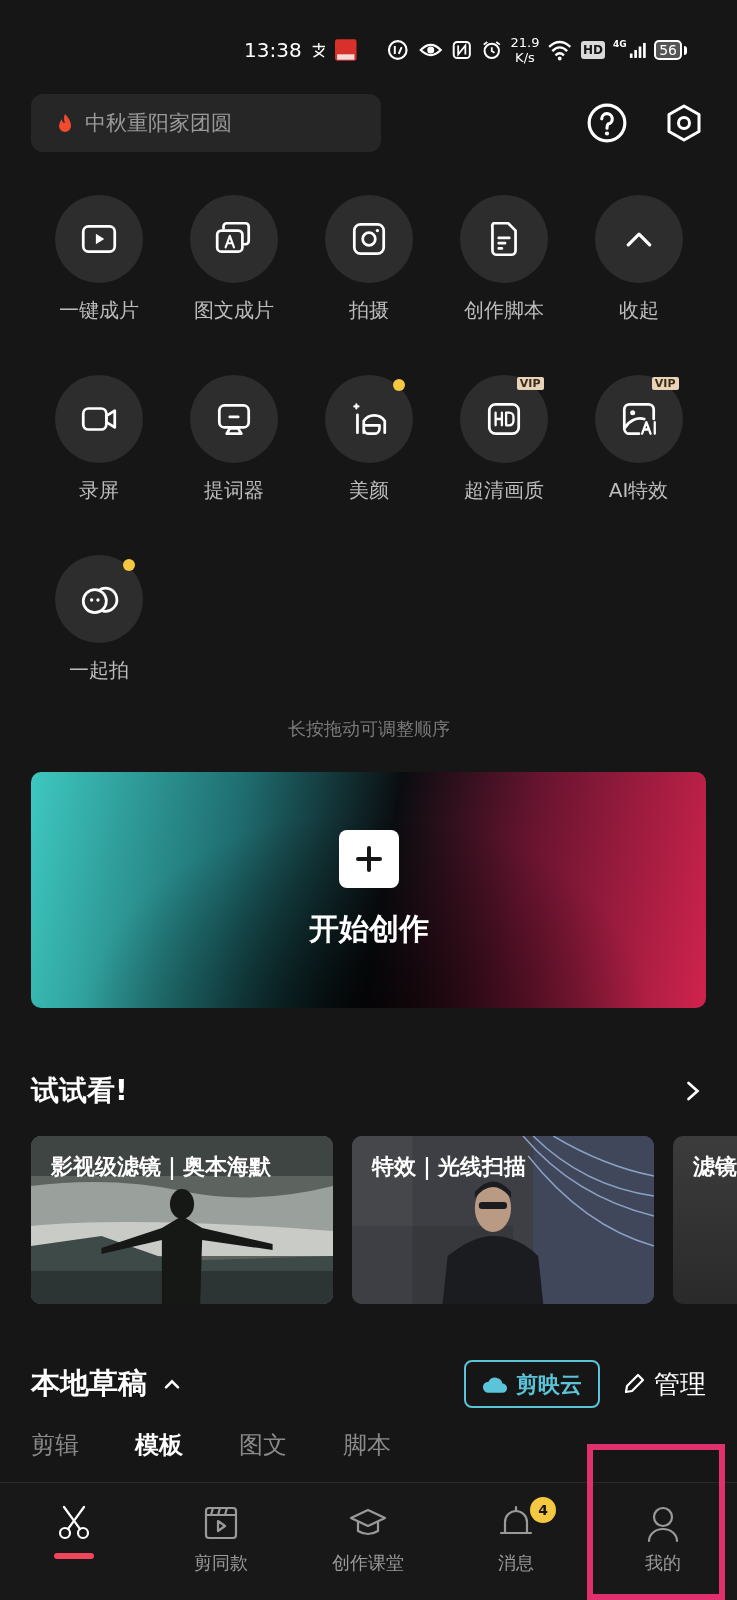 This screenshot has height=1600, width=737. What do you see at coordinates (638, 310) in the screenshot?
I see `tool-label: 收起` at bounding box center [638, 310].